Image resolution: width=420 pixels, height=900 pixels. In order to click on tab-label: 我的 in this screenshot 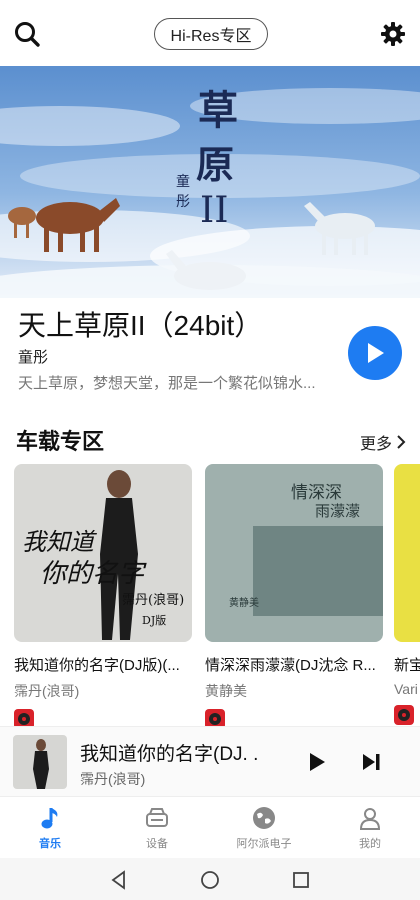, I will do `click(370, 844)`.